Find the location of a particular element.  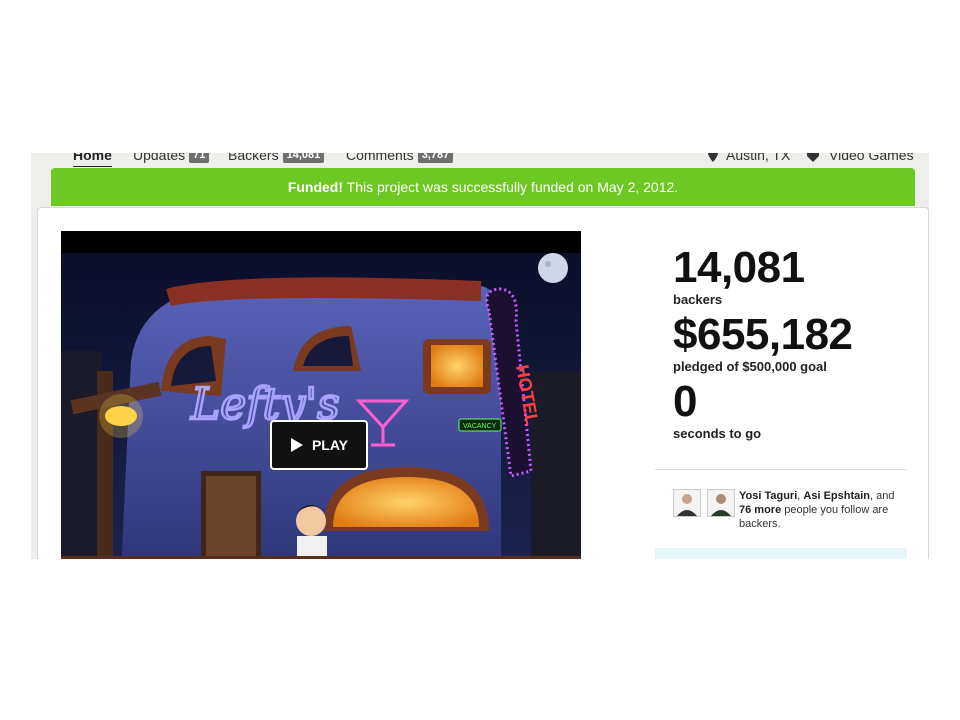

tag-icon is located at coordinates (813, 157).